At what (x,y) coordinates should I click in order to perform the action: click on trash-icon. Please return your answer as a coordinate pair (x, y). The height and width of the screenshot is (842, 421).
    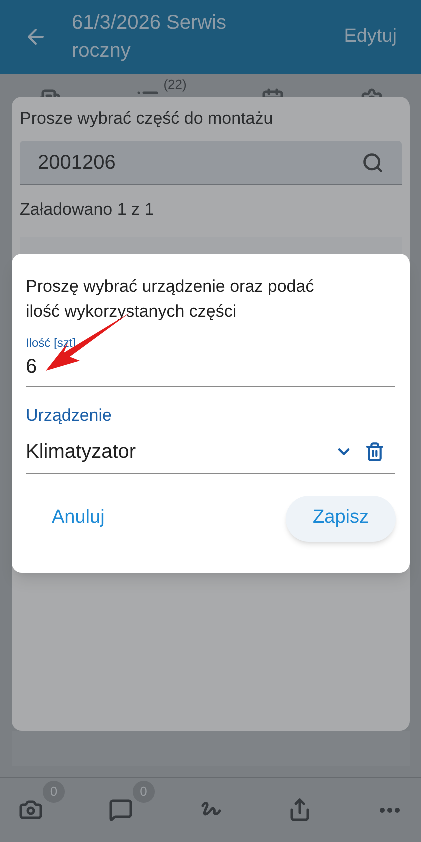
    Looking at the image, I should click on (375, 452).